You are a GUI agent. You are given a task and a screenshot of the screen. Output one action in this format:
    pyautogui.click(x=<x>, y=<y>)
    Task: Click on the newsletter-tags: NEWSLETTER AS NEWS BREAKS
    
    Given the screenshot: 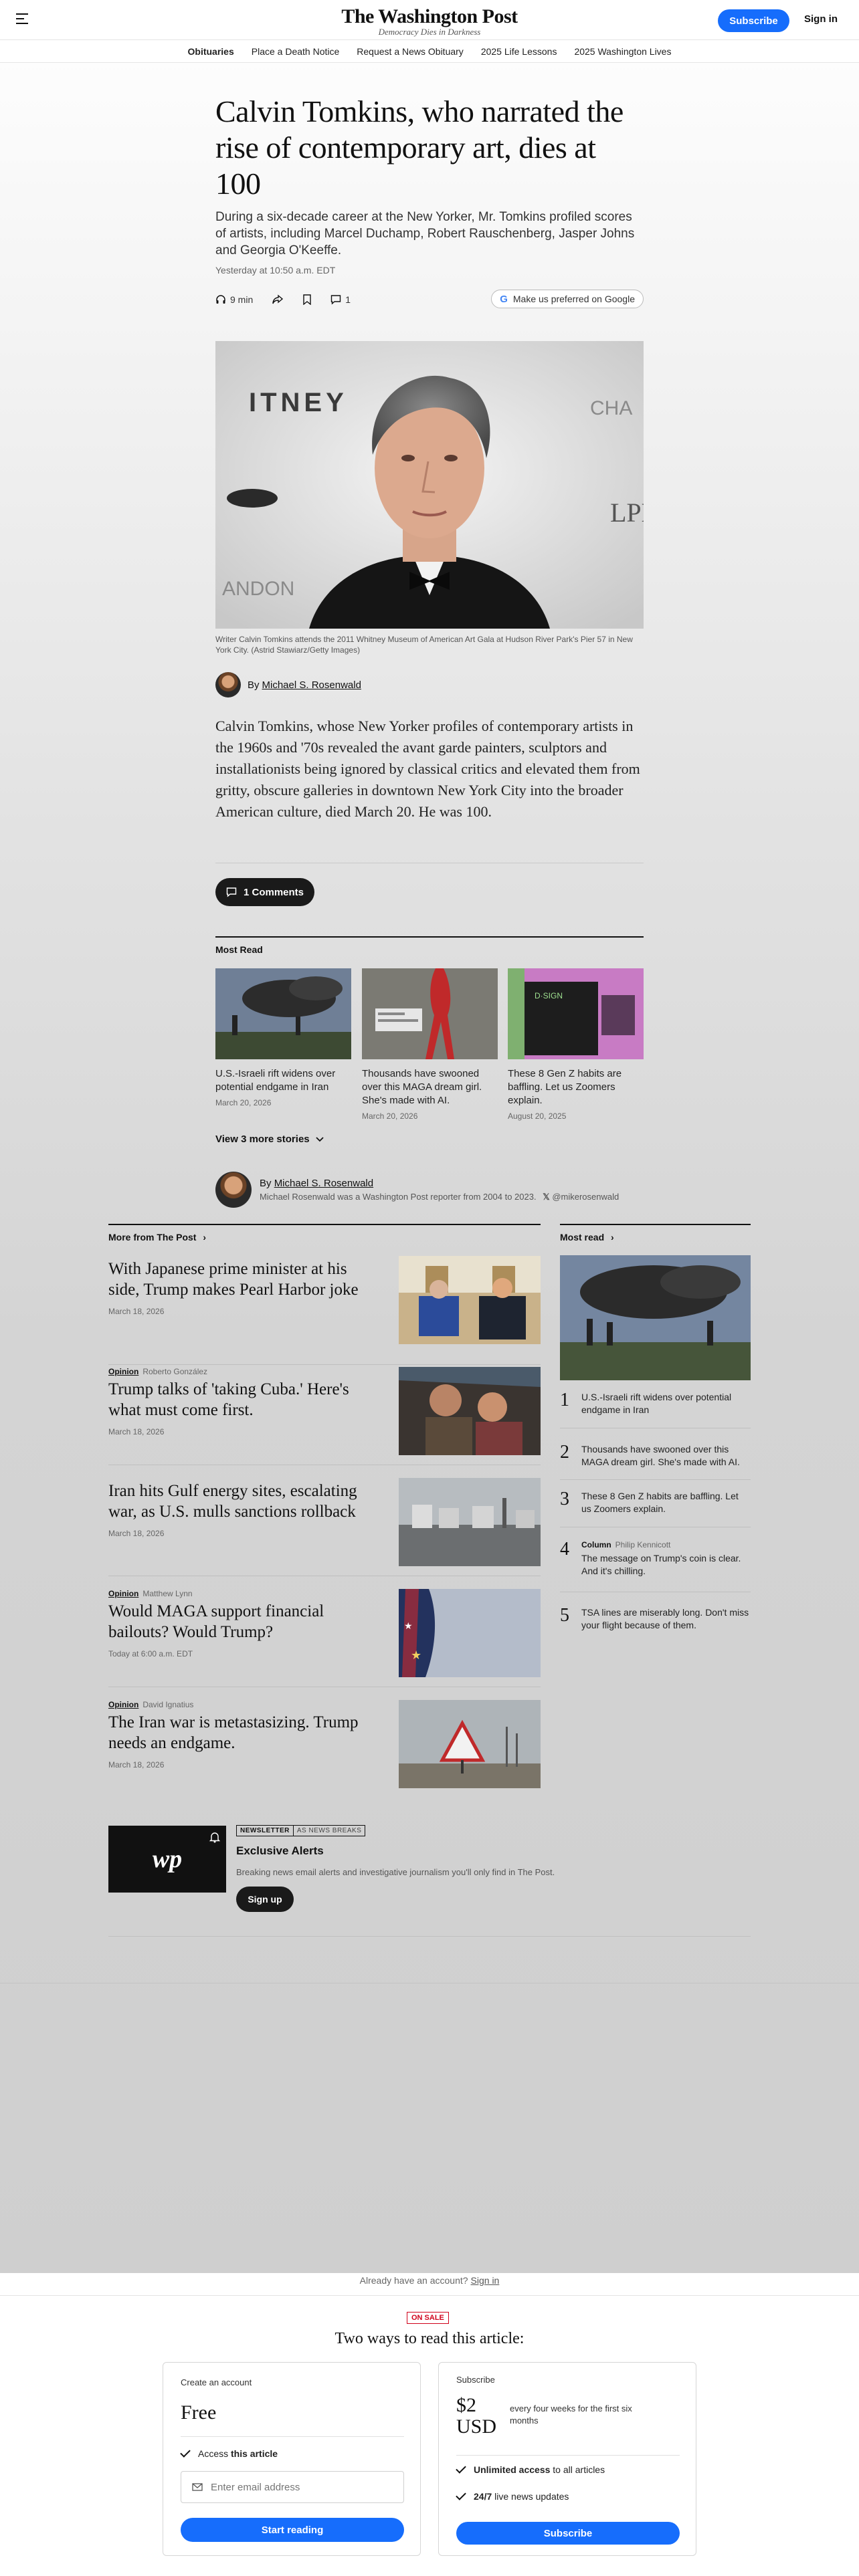 What is the action you would take?
    pyautogui.click(x=301, y=1830)
    